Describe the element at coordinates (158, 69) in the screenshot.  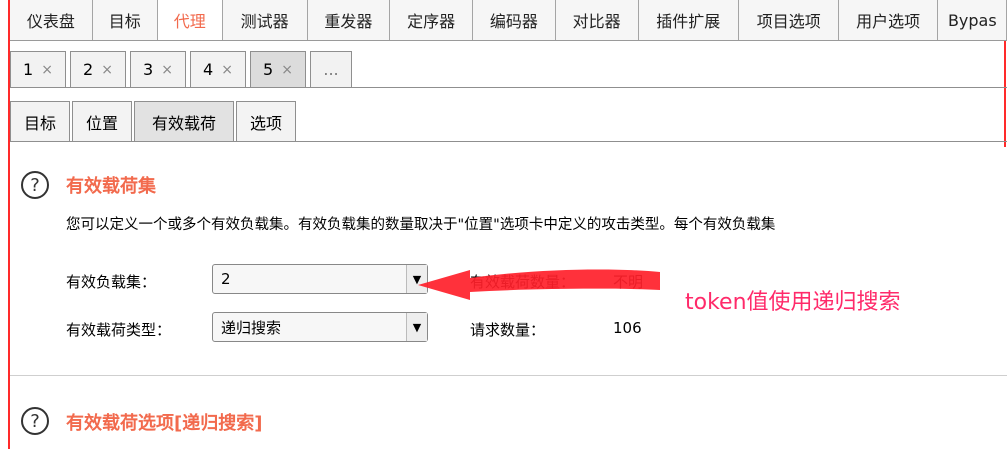
I see `attack-tab-3: 3 ×` at that location.